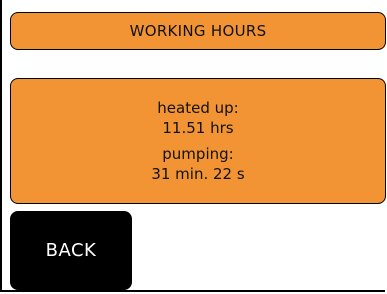  Describe the element at coordinates (198, 154) in the screenshot. I see `pumping-label: pumping:` at that location.